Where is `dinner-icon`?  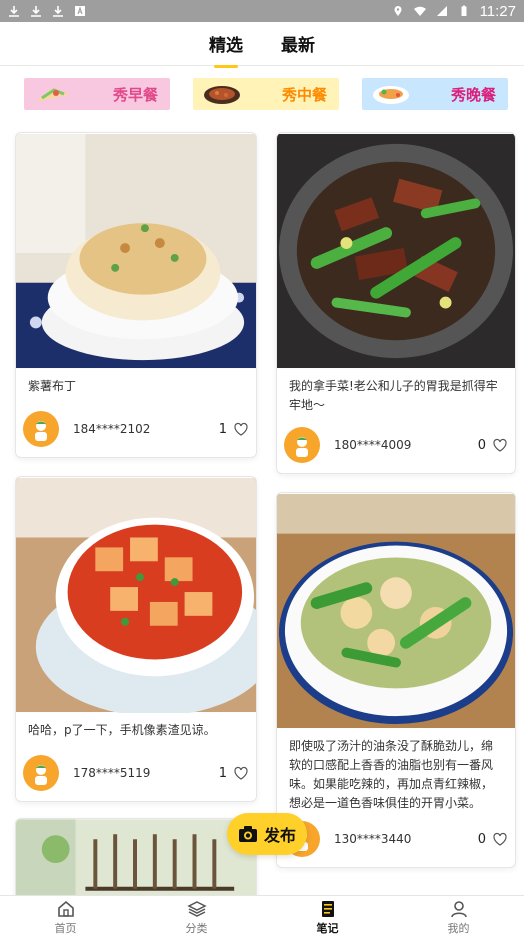 dinner-icon is located at coordinates (391, 95).